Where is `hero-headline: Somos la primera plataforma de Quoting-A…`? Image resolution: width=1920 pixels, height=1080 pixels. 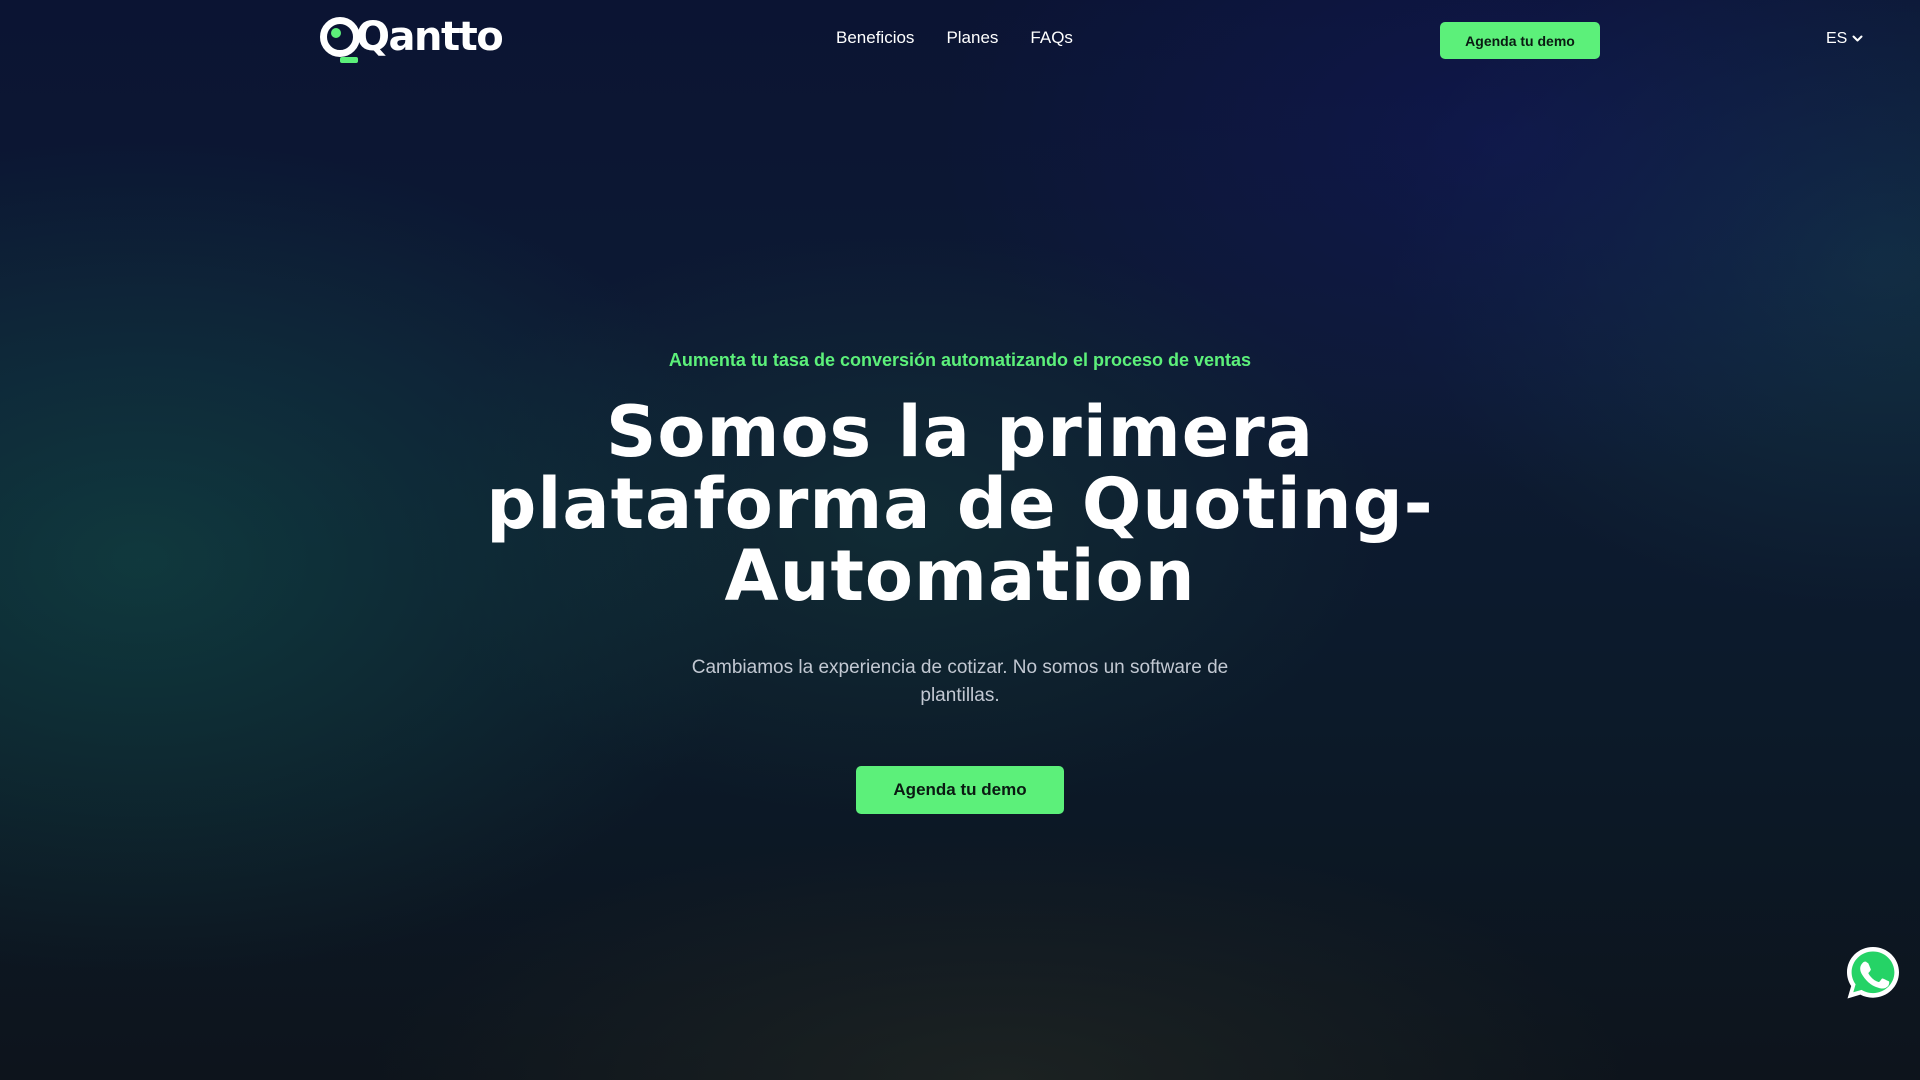
hero-headline: Somos la primera plataforma de Quoting-A… is located at coordinates (960, 504).